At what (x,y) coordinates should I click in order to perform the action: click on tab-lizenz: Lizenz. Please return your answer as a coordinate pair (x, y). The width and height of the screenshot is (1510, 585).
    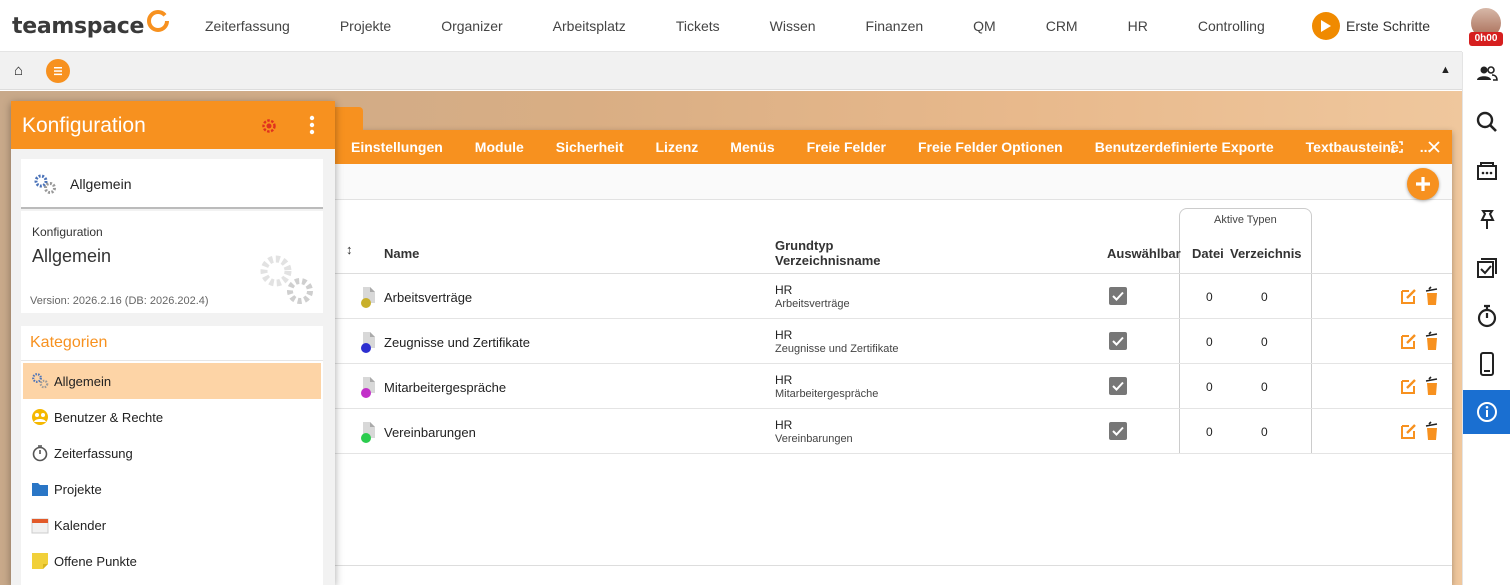
    Looking at the image, I should click on (677, 147).